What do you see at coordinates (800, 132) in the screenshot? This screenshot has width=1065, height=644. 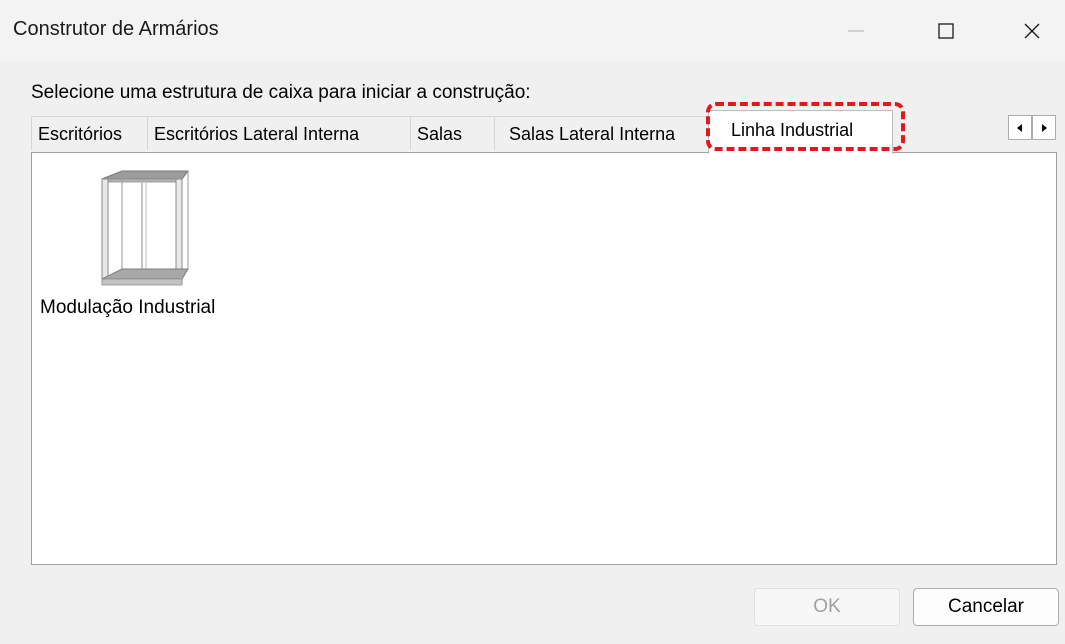 I see `tab-linha-industrial: Linha Industrial` at bounding box center [800, 132].